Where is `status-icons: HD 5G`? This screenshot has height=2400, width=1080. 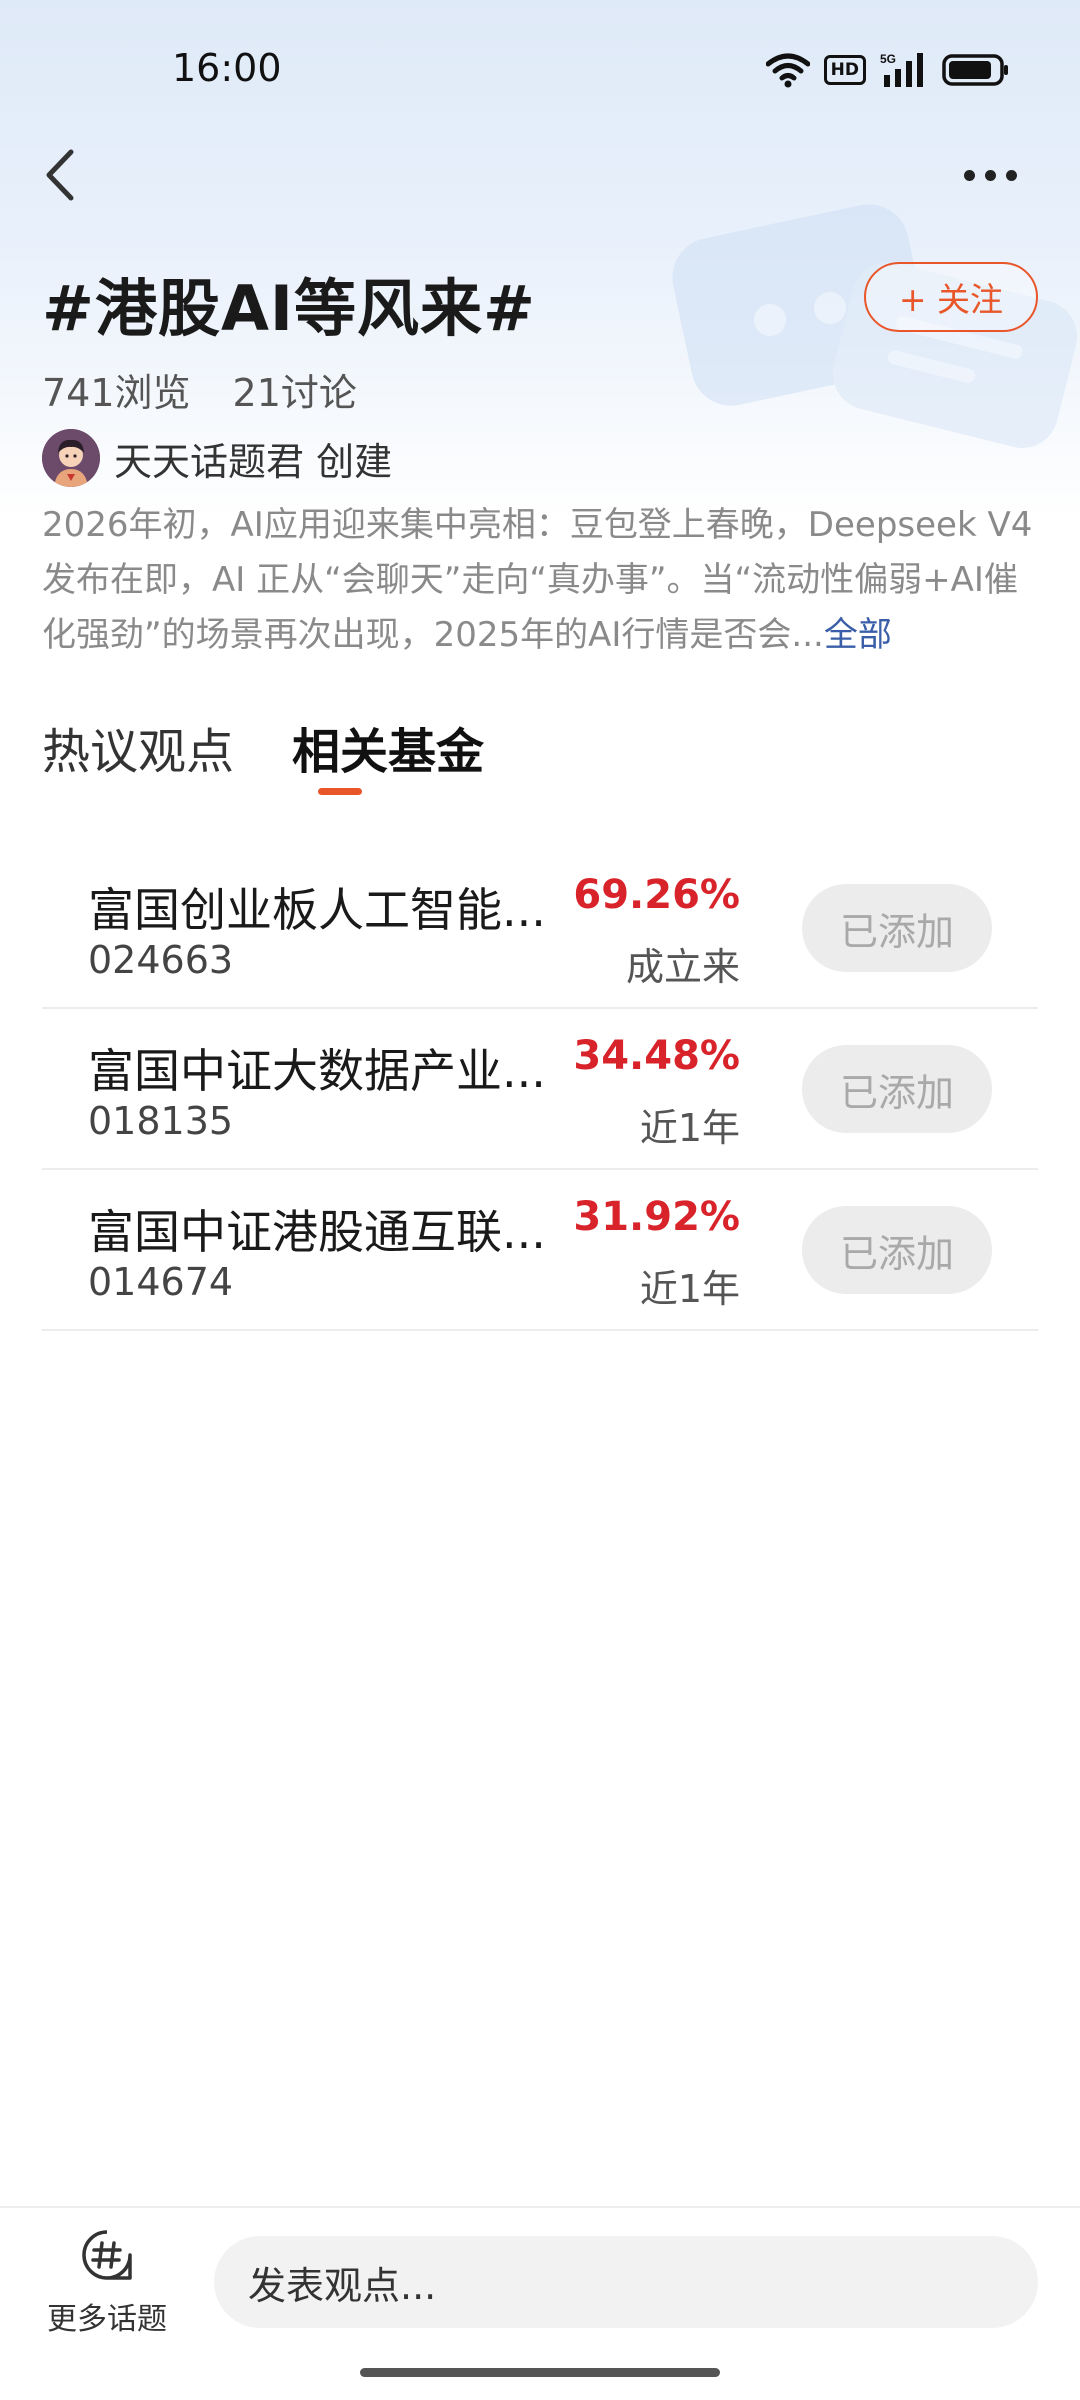 status-icons: HD 5G is located at coordinates (887, 70).